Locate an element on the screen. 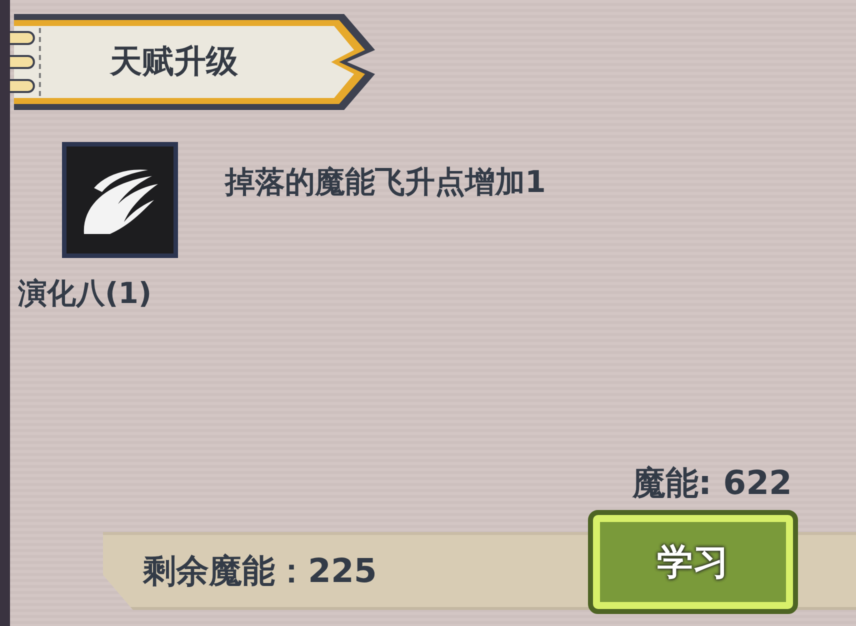 The image size is (856, 626). banner-title: 天赋升级 is located at coordinates (174, 61).